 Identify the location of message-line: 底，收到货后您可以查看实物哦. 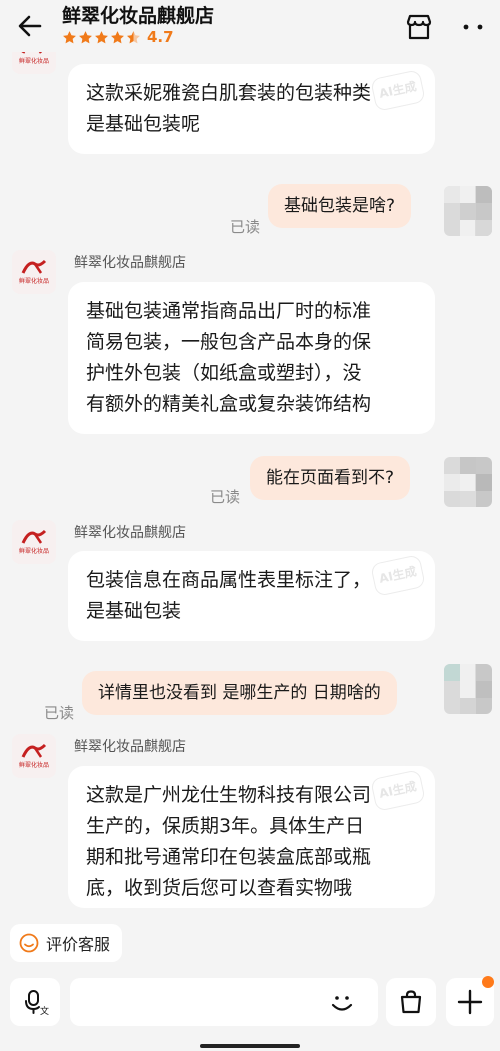
(219, 888).